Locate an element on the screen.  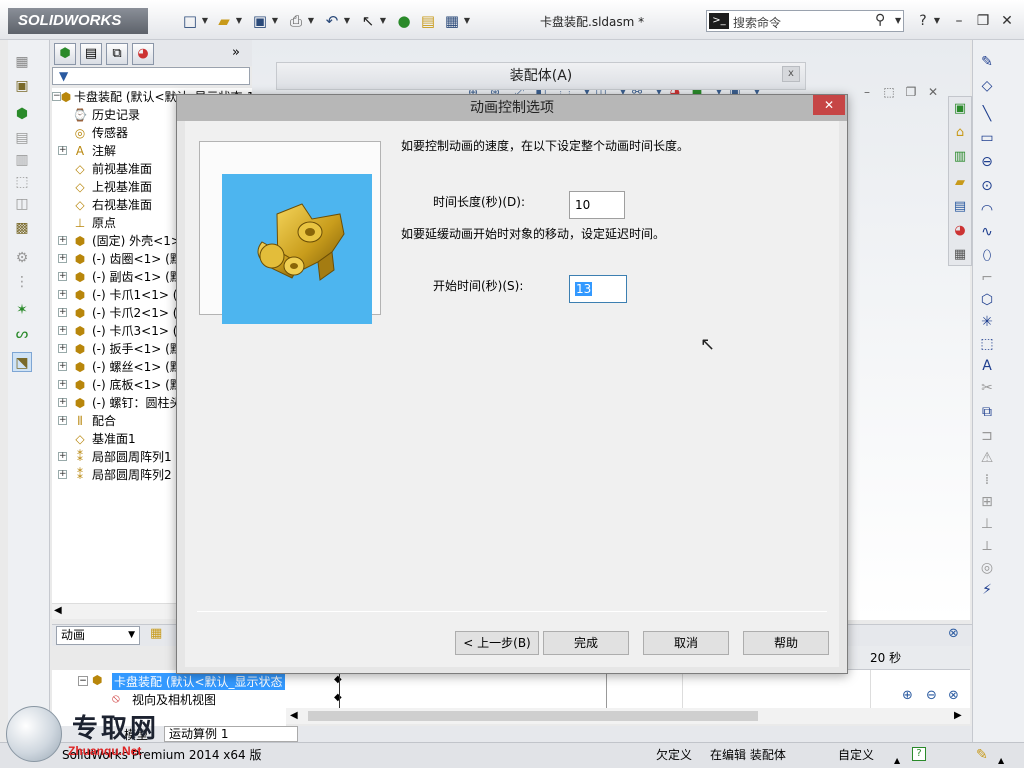
viewport-minimize-icon: – is located at coordinates (867, 92).